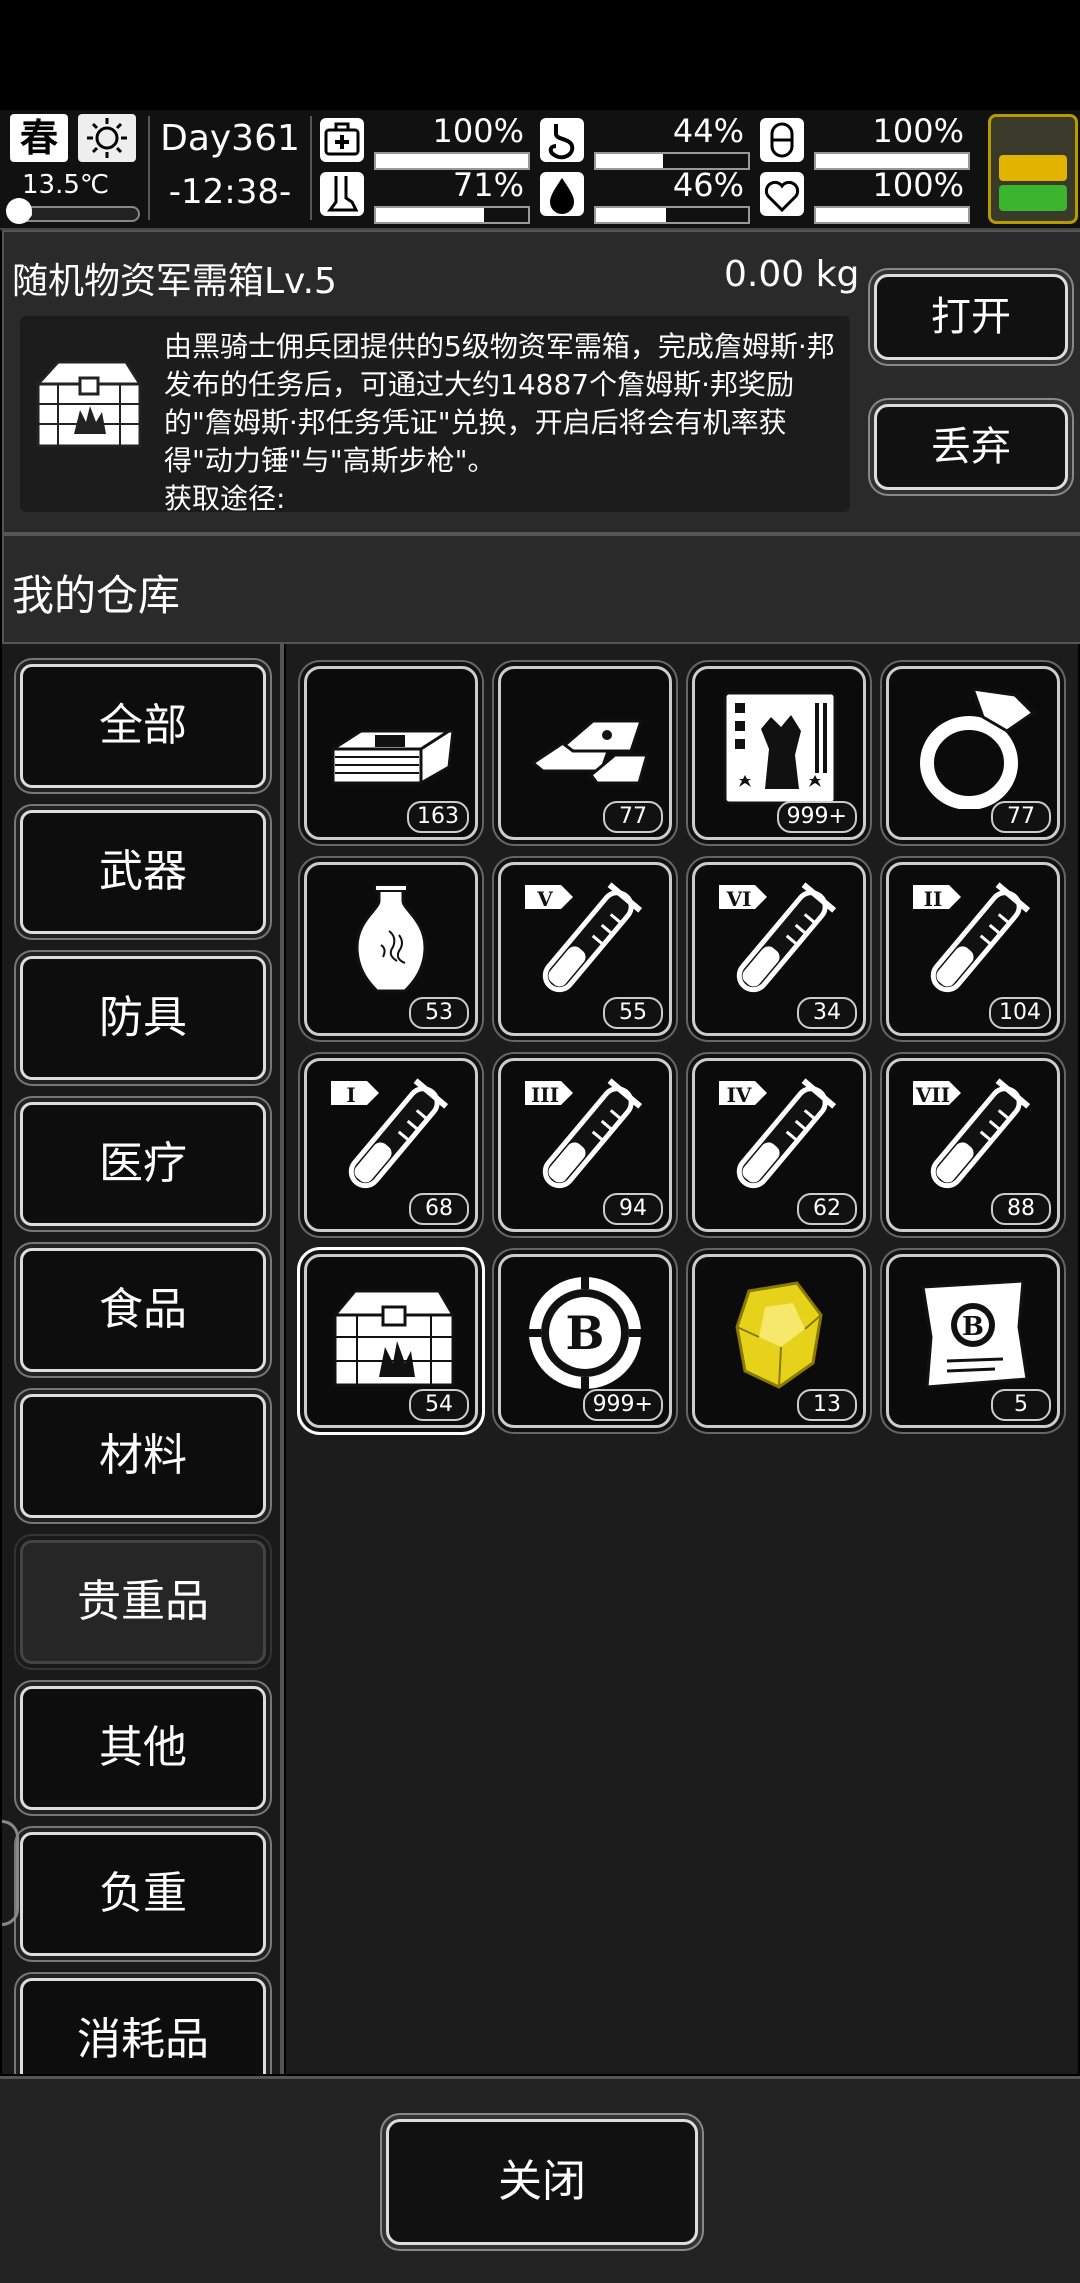  What do you see at coordinates (1033, 169) in the screenshot?
I see `battery-icon` at bounding box center [1033, 169].